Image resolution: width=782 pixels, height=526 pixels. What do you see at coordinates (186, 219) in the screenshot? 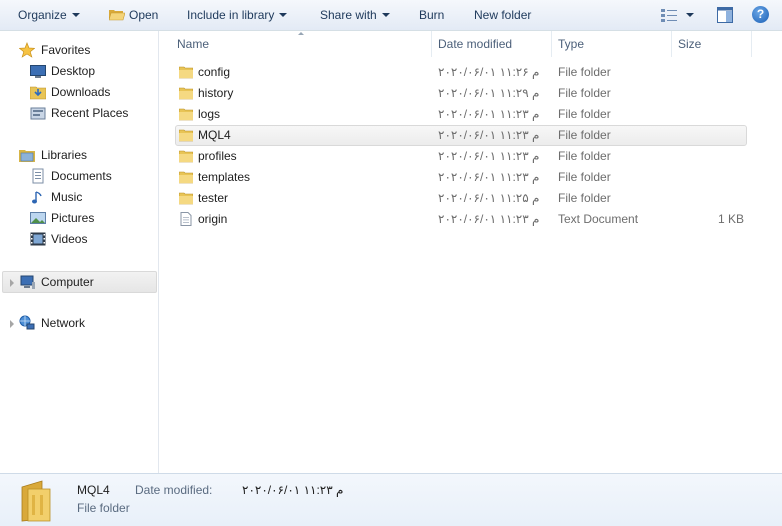
I see `text-document-icon` at bounding box center [186, 219].